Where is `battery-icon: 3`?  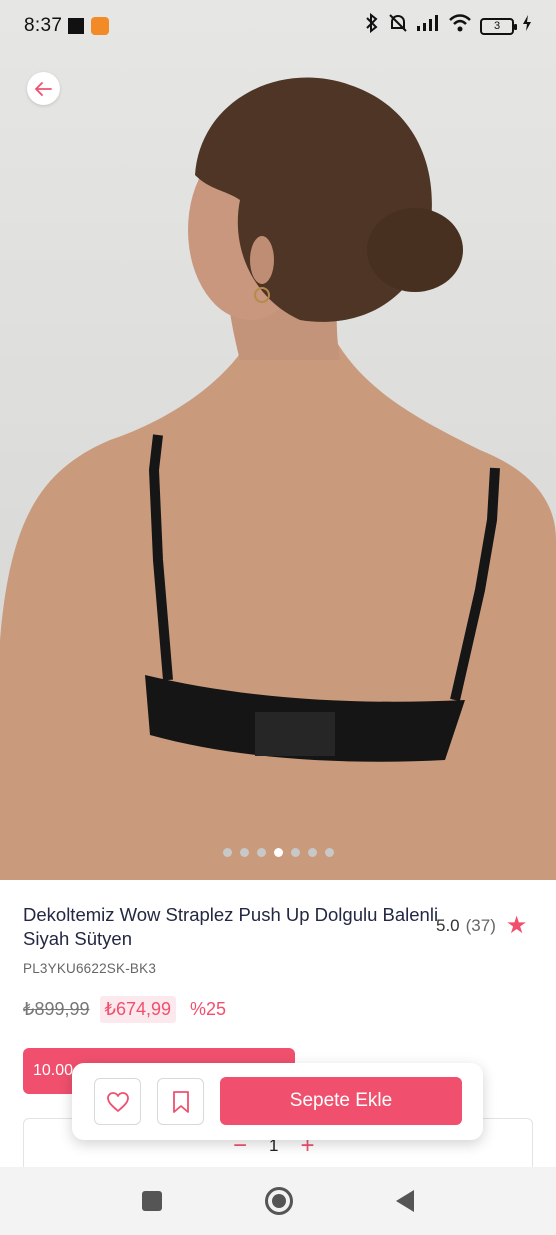 battery-icon: 3 is located at coordinates (498, 26).